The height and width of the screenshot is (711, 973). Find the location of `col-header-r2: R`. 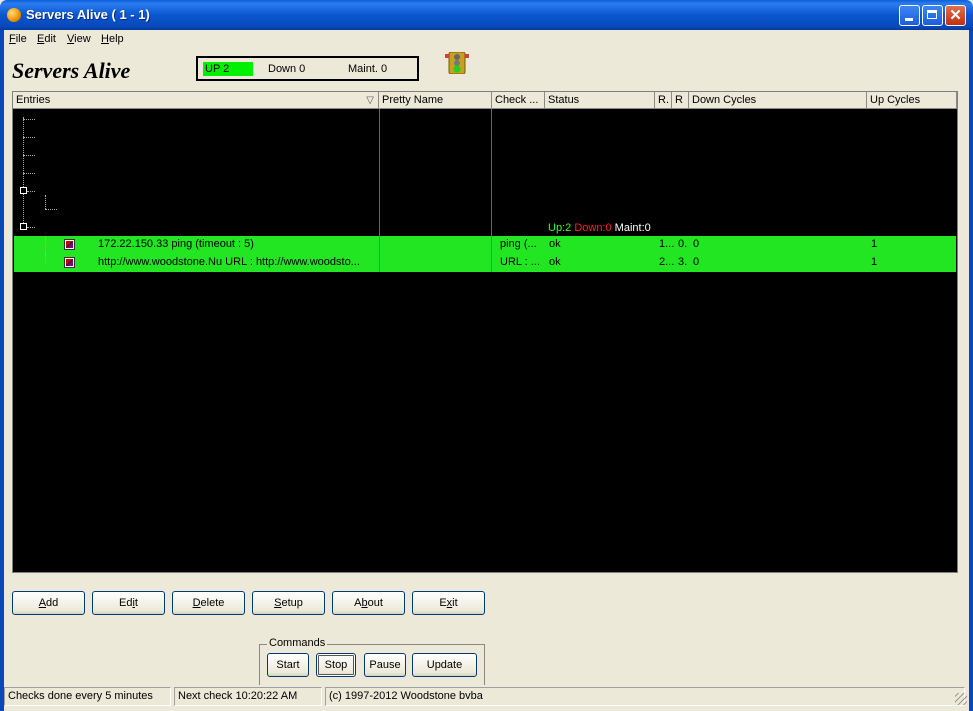

col-header-r2: R is located at coordinates (680, 100).